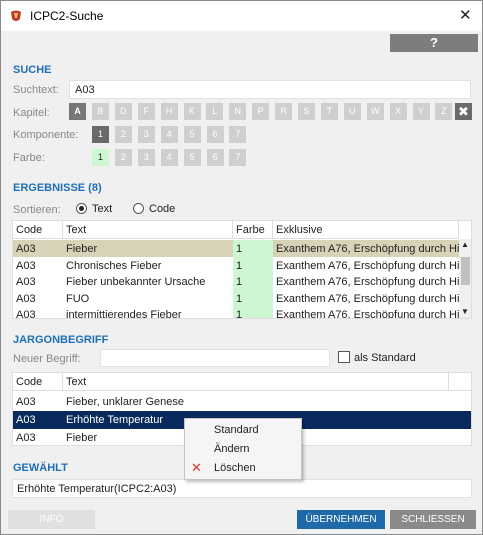 This screenshot has width=483, height=535. What do you see at coordinates (102, 209) in the screenshot?
I see `sort-text-label: Text` at bounding box center [102, 209].